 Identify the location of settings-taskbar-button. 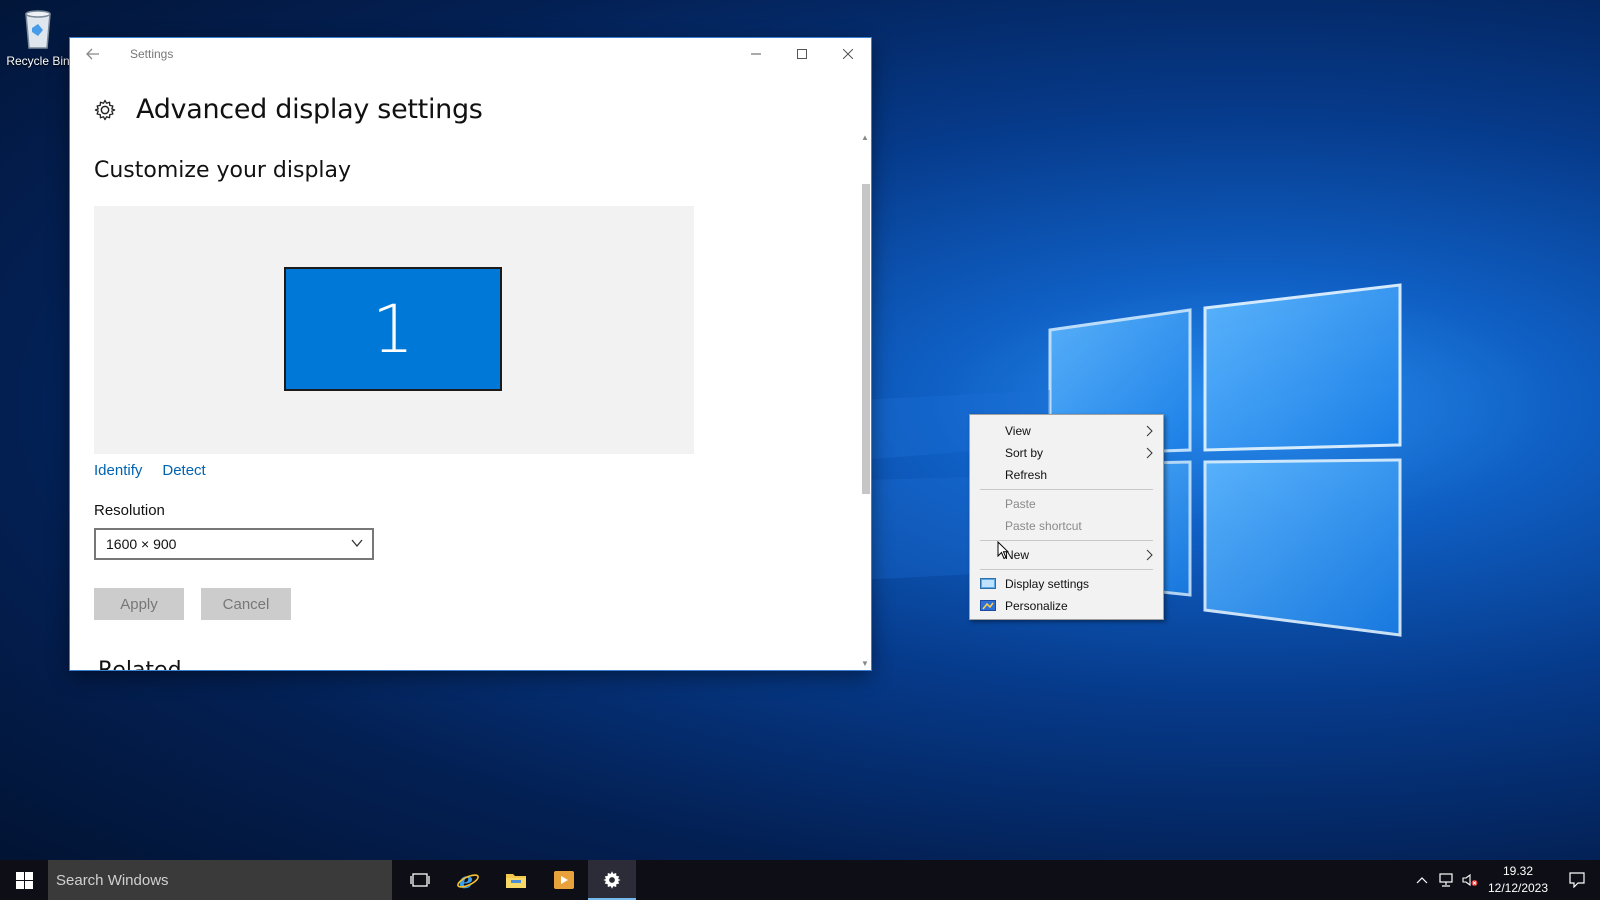
(612, 880).